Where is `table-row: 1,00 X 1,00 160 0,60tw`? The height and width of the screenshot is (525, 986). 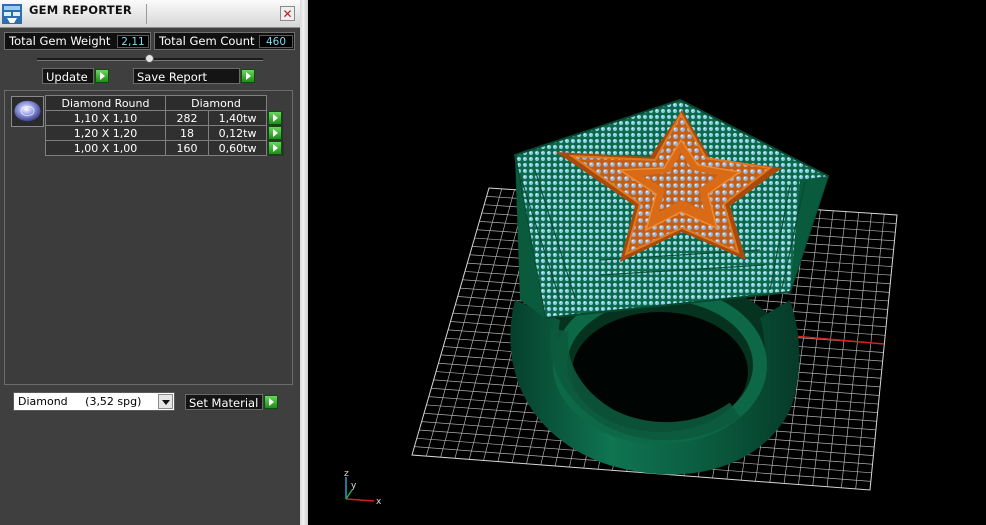 table-row: 1,00 X 1,00 160 0,60tw is located at coordinates (164, 148).